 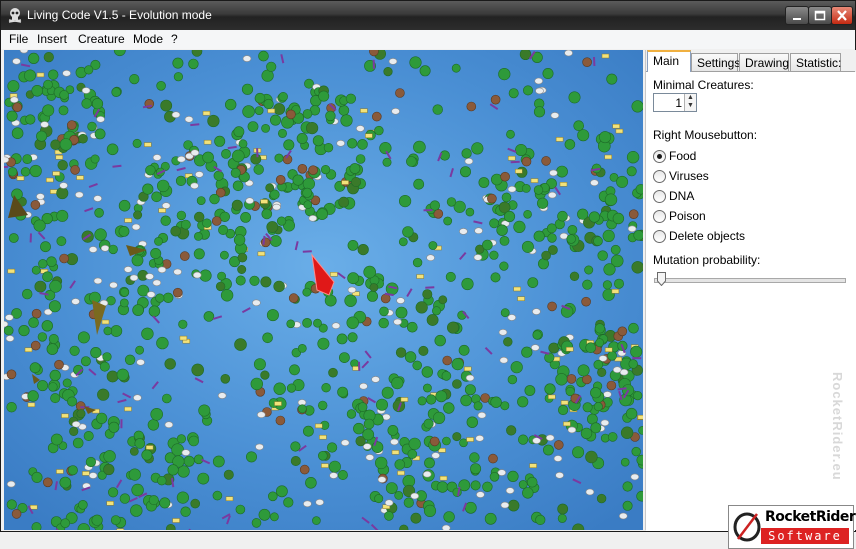 What do you see at coordinates (797, 15) in the screenshot?
I see `minimize-button` at bounding box center [797, 15].